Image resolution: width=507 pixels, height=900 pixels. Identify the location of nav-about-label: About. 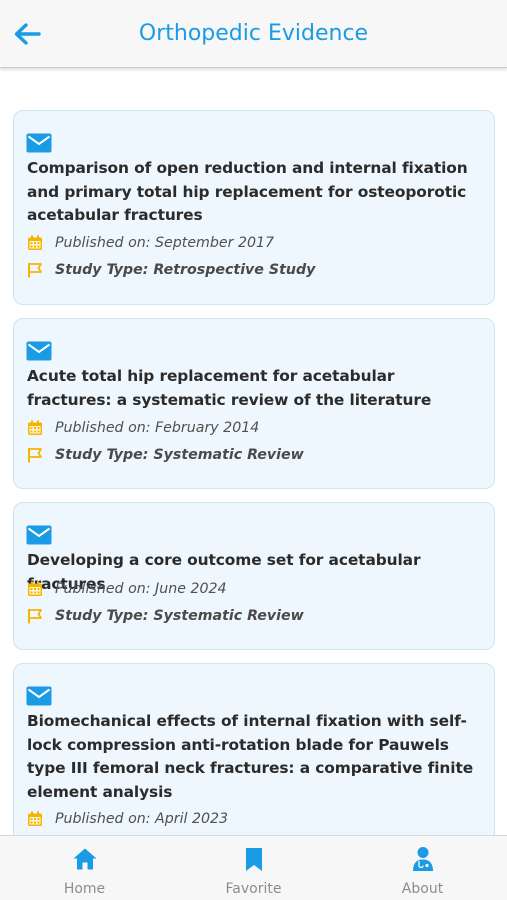
(422, 889).